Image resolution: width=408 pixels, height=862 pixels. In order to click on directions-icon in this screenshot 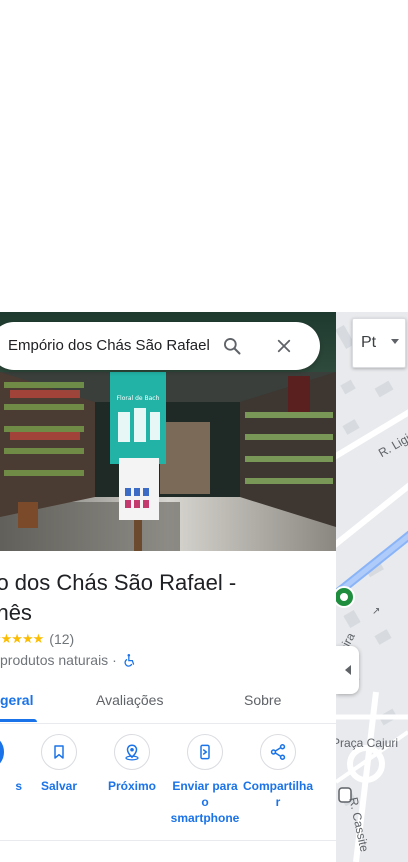, I will do `click(2, 752)`.